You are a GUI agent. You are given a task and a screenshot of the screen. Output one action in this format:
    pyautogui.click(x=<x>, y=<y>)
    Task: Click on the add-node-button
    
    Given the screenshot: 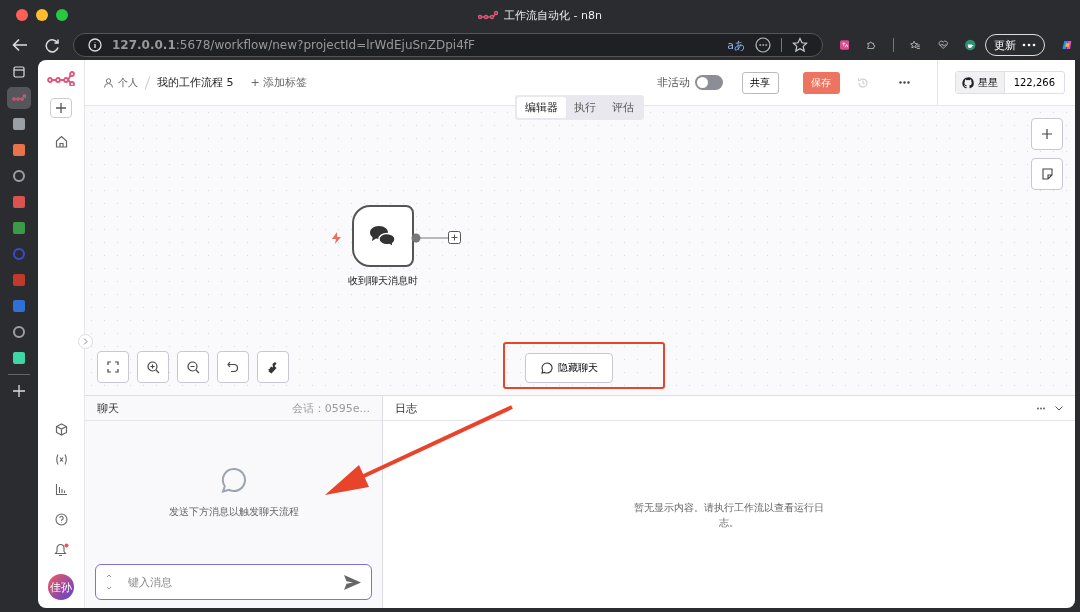 What is the action you would take?
    pyautogui.click(x=1047, y=134)
    